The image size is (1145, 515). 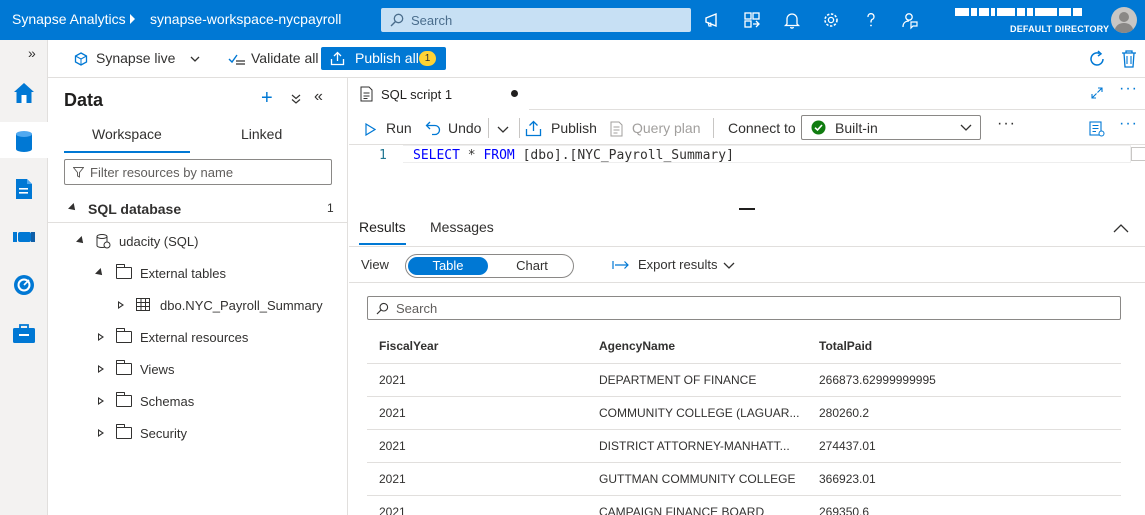 I want to click on manage-icon, so click(x=24, y=333).